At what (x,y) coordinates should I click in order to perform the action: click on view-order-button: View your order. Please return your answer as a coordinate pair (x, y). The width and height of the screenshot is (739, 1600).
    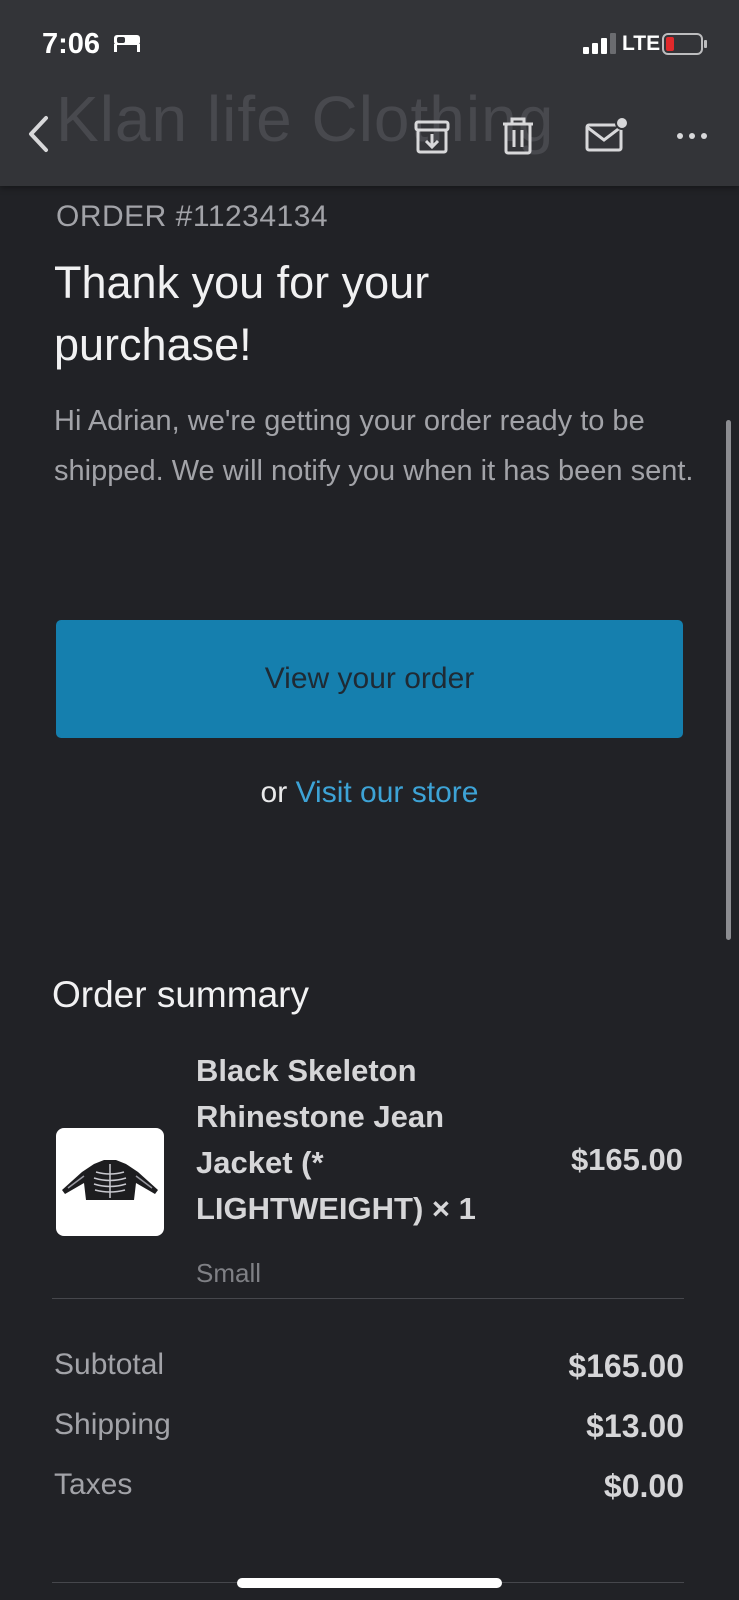
    Looking at the image, I should click on (369, 679).